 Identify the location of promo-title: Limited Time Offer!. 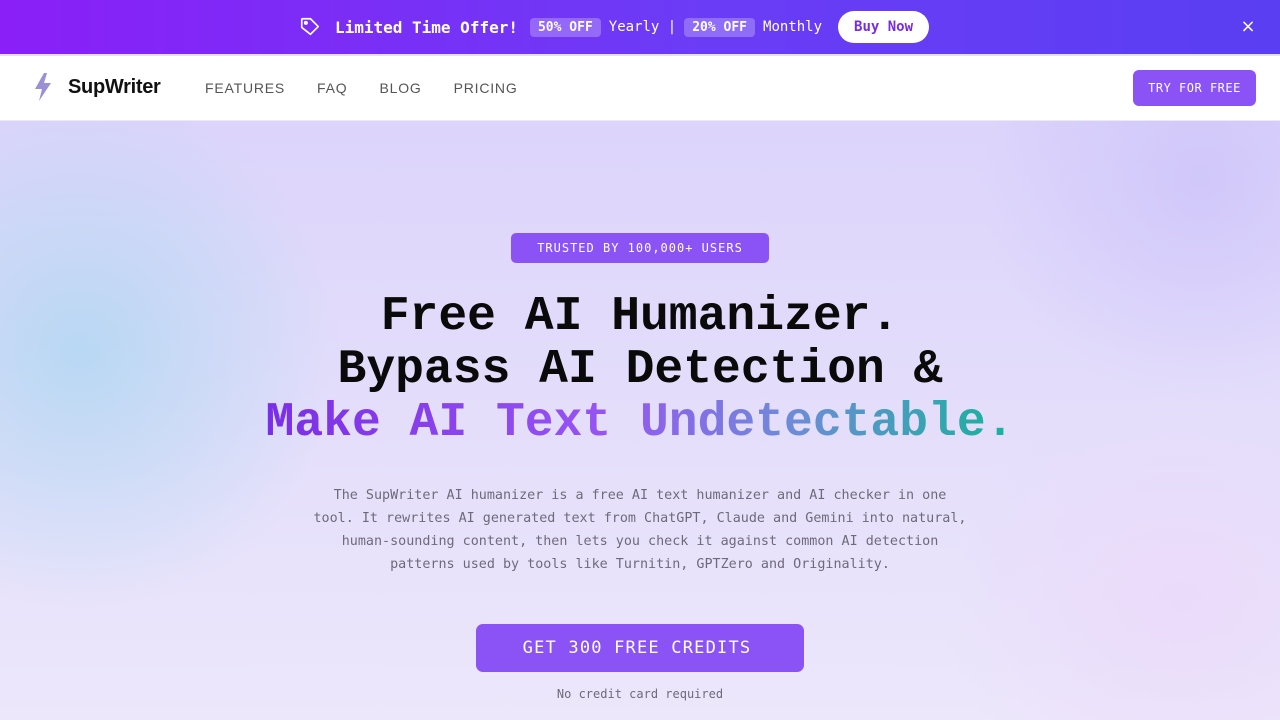
(426, 27).